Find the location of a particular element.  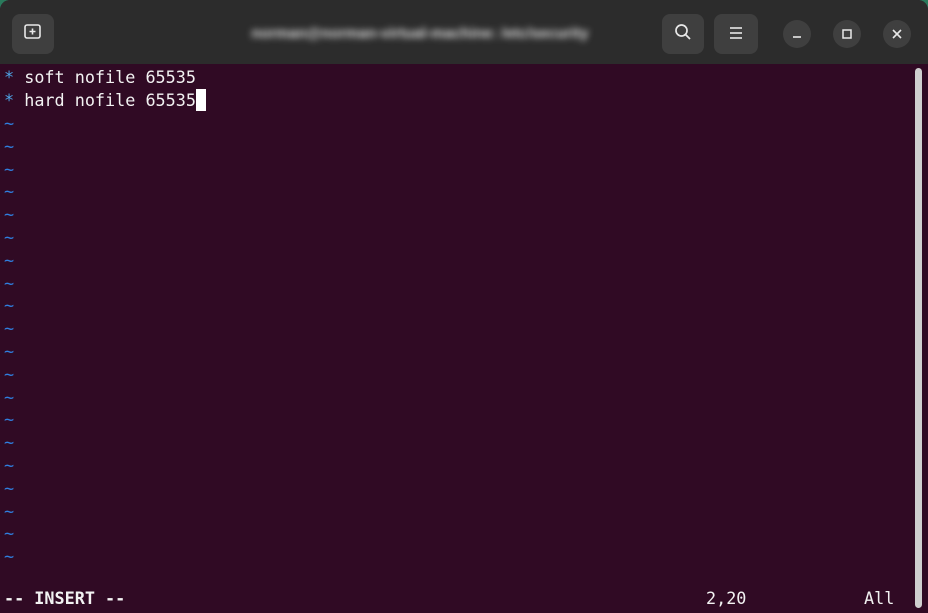

scrollbar is located at coordinates (920, 338).